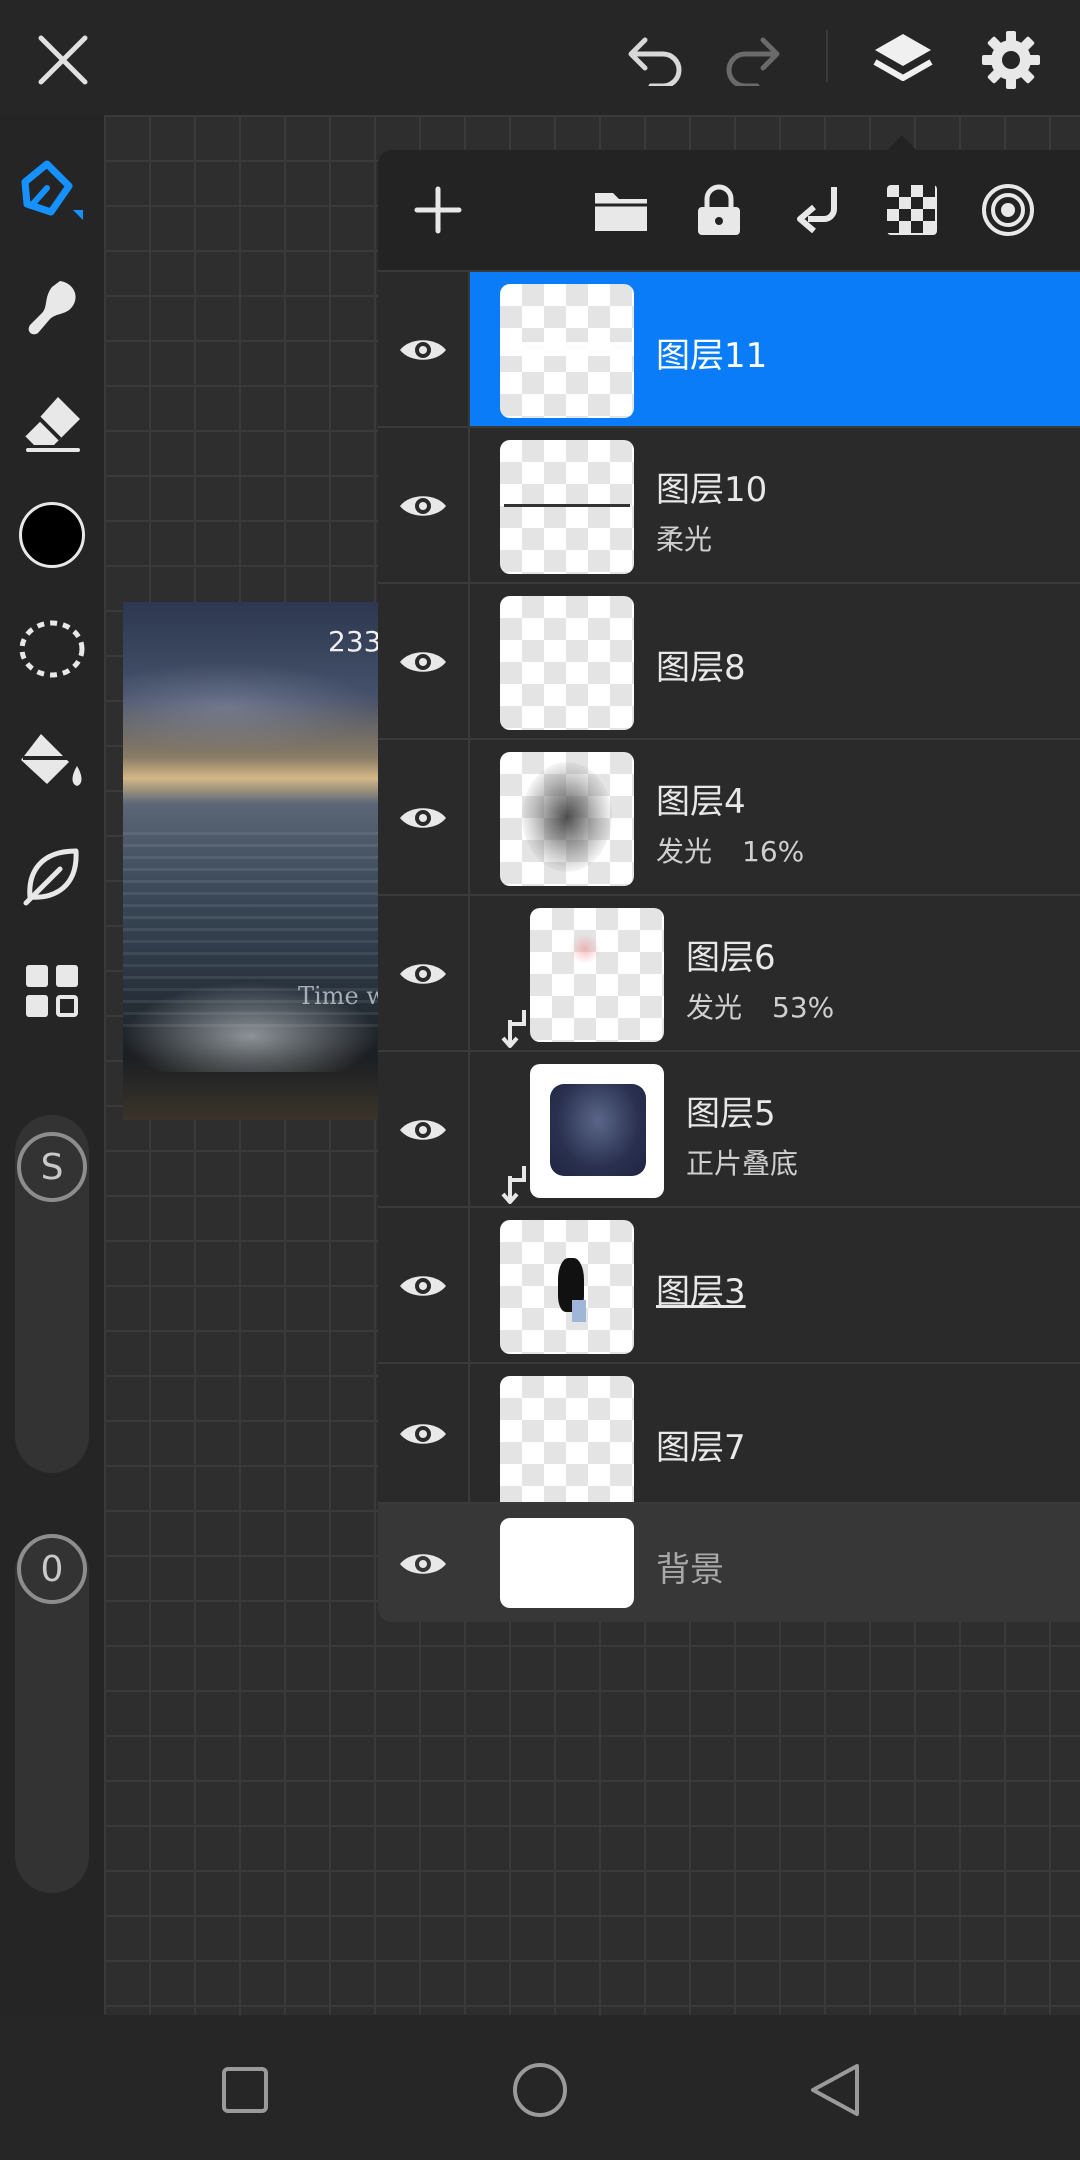 The image size is (1080, 2160). I want to click on layer-row-3: 图层3, so click(729, 1285).